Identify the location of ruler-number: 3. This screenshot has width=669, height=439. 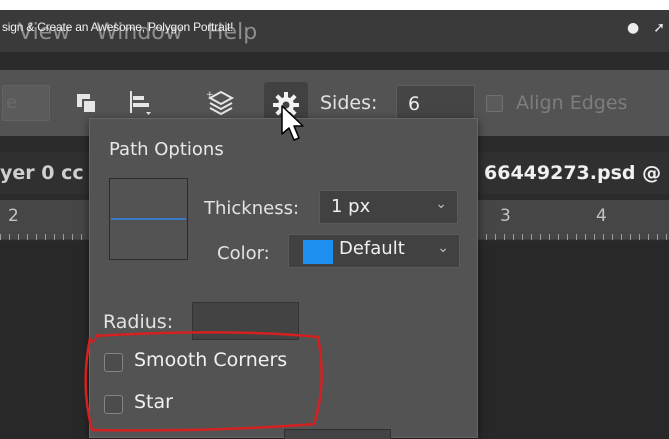
(505, 216).